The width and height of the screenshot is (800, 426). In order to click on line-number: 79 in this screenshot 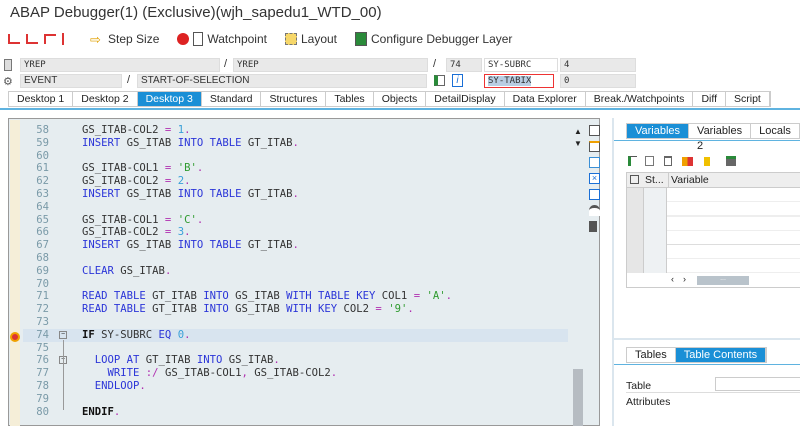, I will do `click(42, 398)`.